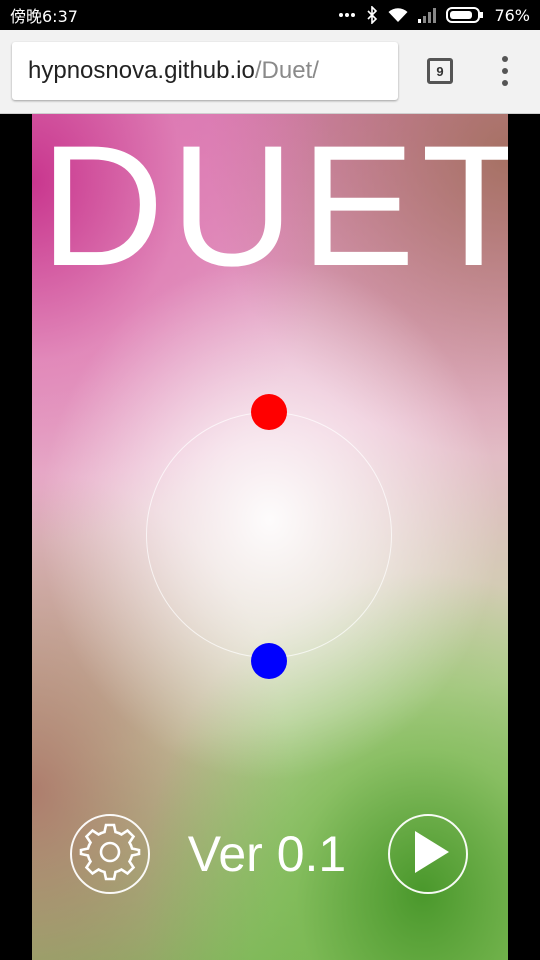  Describe the element at coordinates (269, 412) in the screenshot. I see `red-dot` at that location.